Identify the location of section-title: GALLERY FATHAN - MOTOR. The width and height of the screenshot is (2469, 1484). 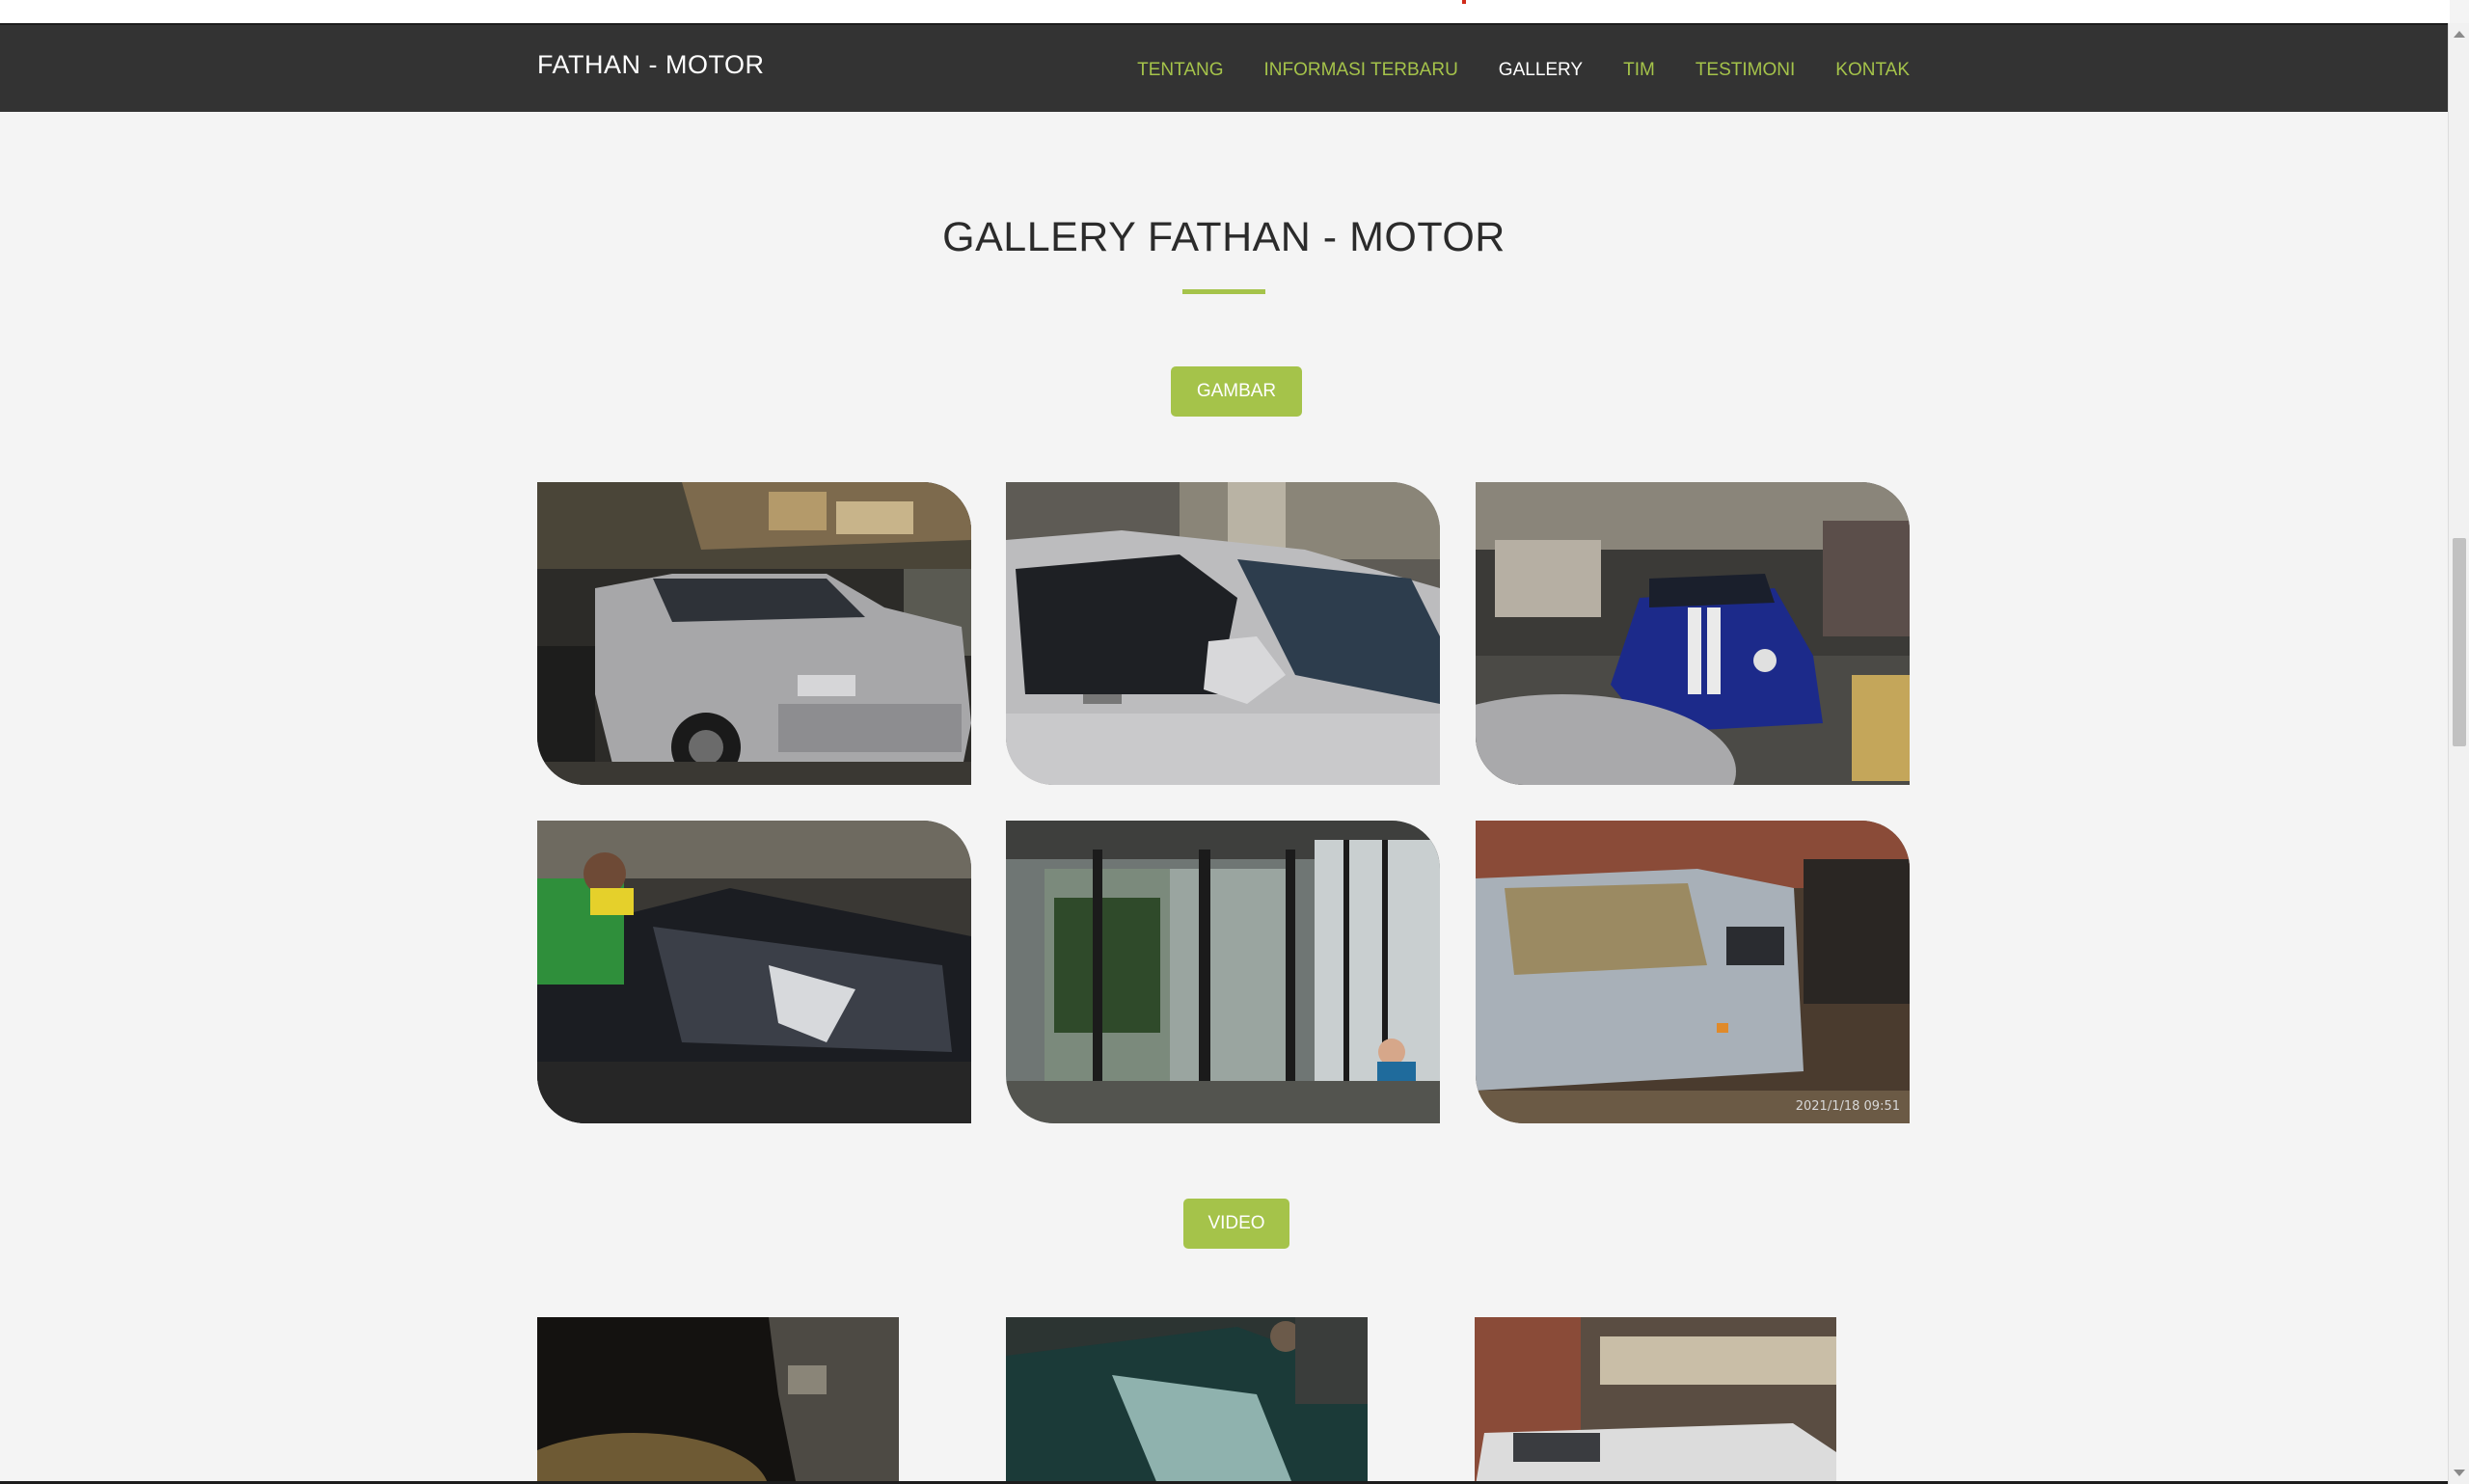
(1224, 237).